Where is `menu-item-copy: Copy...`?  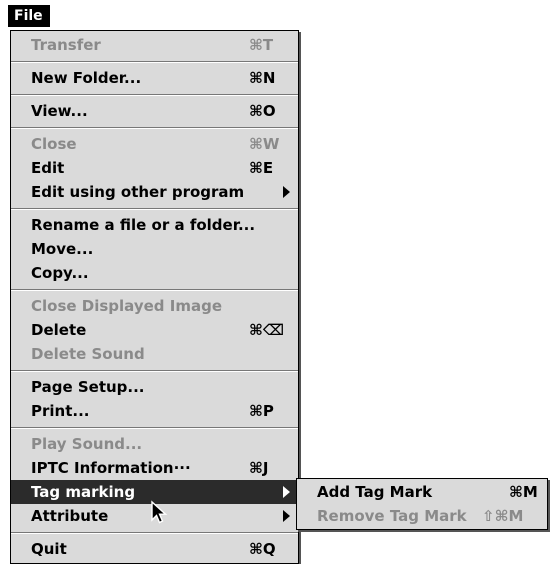
menu-item-copy: Copy... is located at coordinates (154, 273).